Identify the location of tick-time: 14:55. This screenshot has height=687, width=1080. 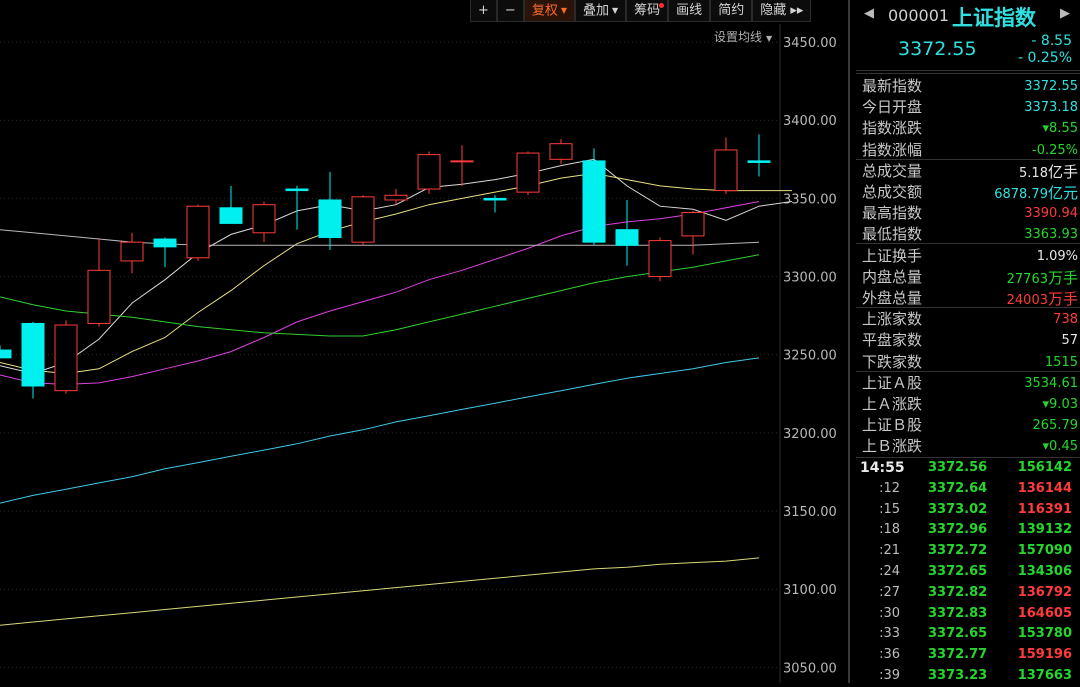
(882, 468).